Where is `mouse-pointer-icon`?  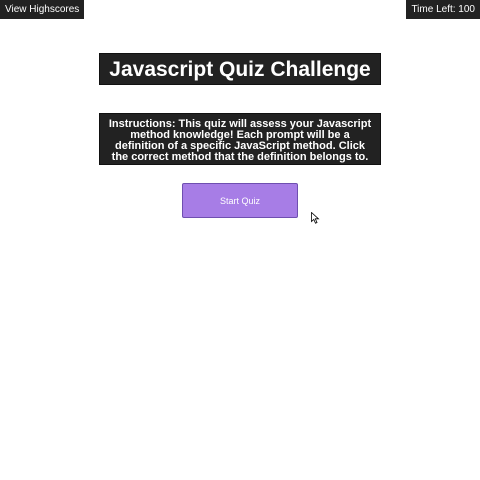 mouse-pointer-icon is located at coordinates (315, 218).